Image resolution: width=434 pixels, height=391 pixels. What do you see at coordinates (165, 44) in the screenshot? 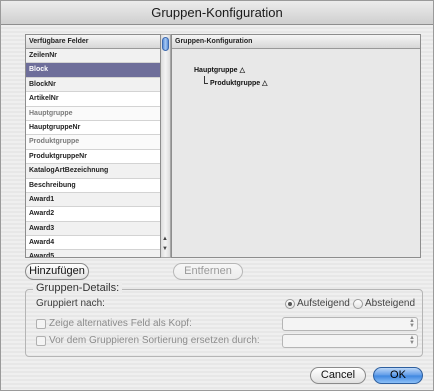
I see `scrollbar-thumb` at bounding box center [165, 44].